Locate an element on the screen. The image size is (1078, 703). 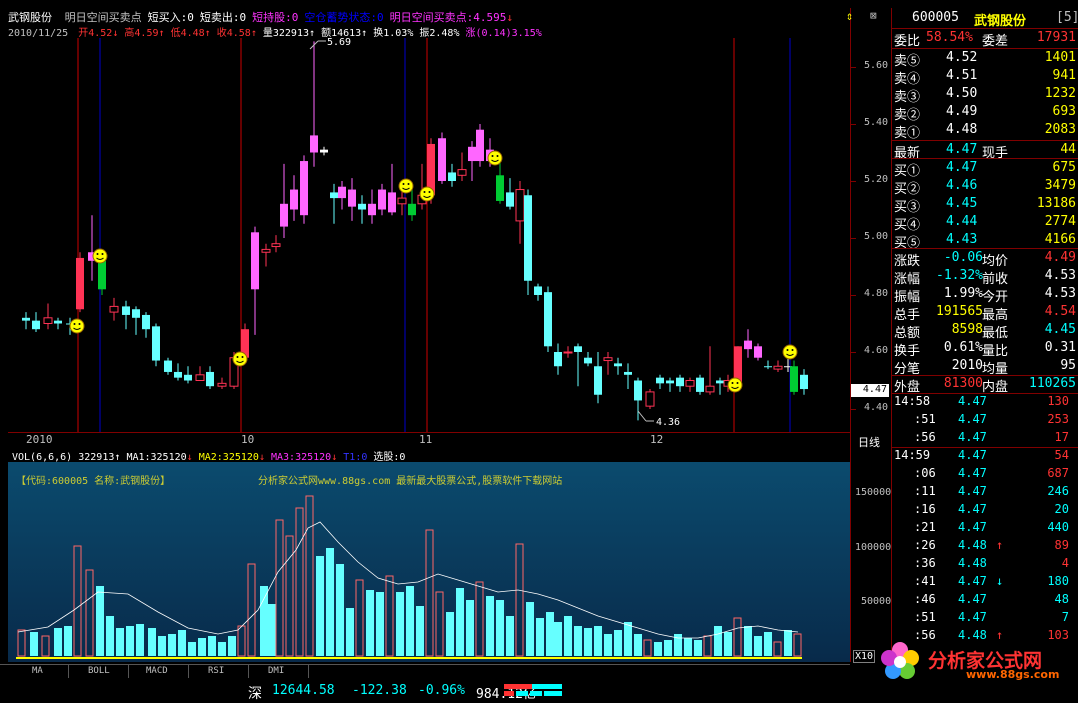
tick-time: :51 is located at coordinates (925, 419).